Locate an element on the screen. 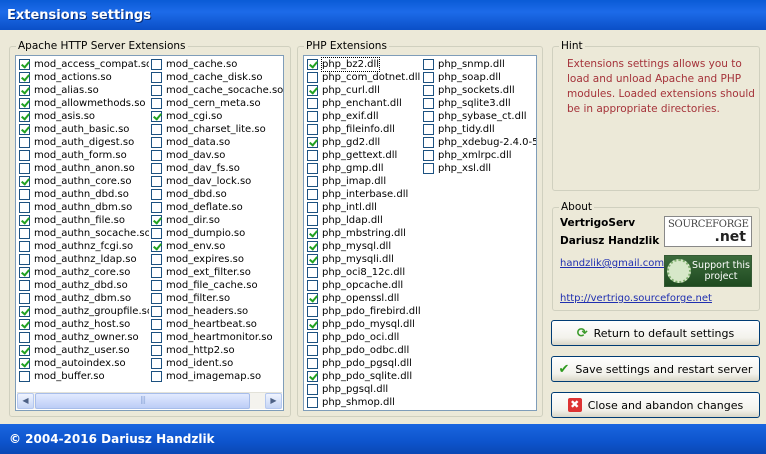  extension-item: mod_dbd.so is located at coordinates (217, 194).